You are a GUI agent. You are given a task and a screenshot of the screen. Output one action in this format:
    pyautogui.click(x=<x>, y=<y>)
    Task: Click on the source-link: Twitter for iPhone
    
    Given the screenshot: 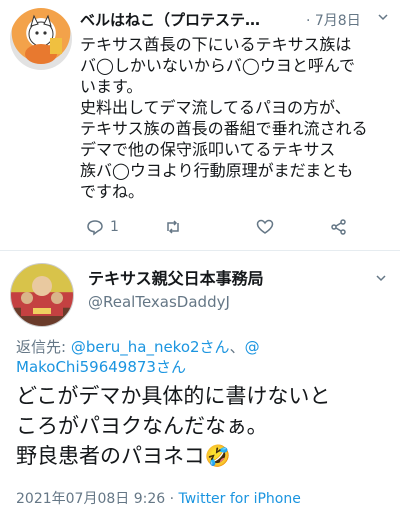 What is the action you would take?
    pyautogui.click(x=240, y=499)
    